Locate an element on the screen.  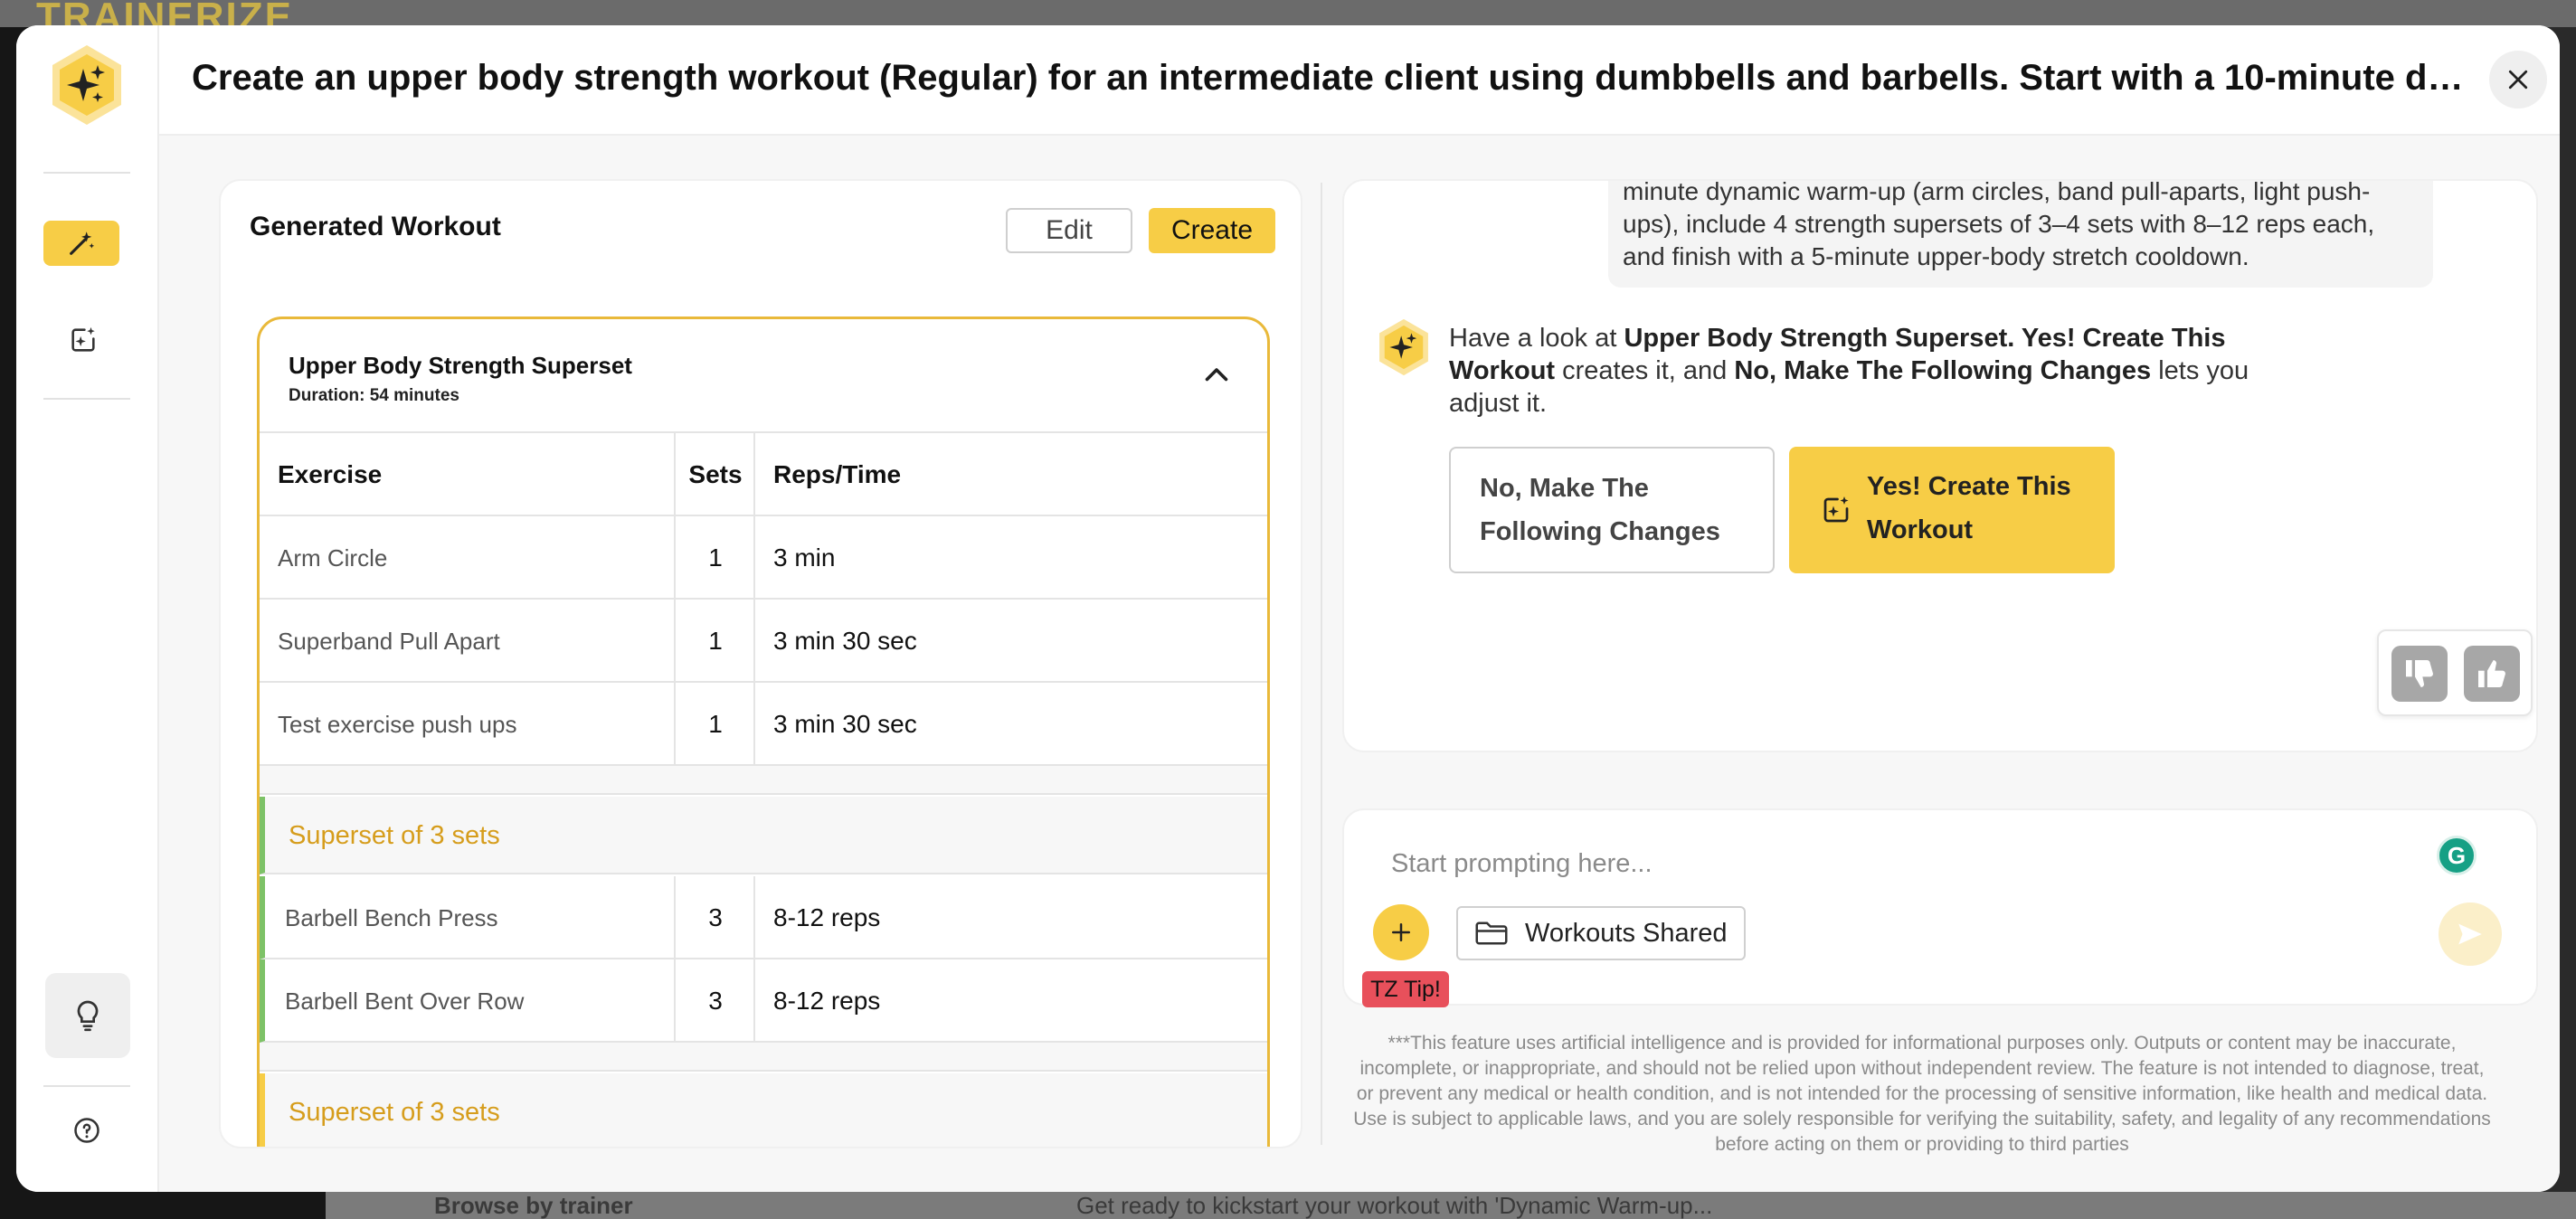
magic-wand-nav-button is located at coordinates (81, 243).